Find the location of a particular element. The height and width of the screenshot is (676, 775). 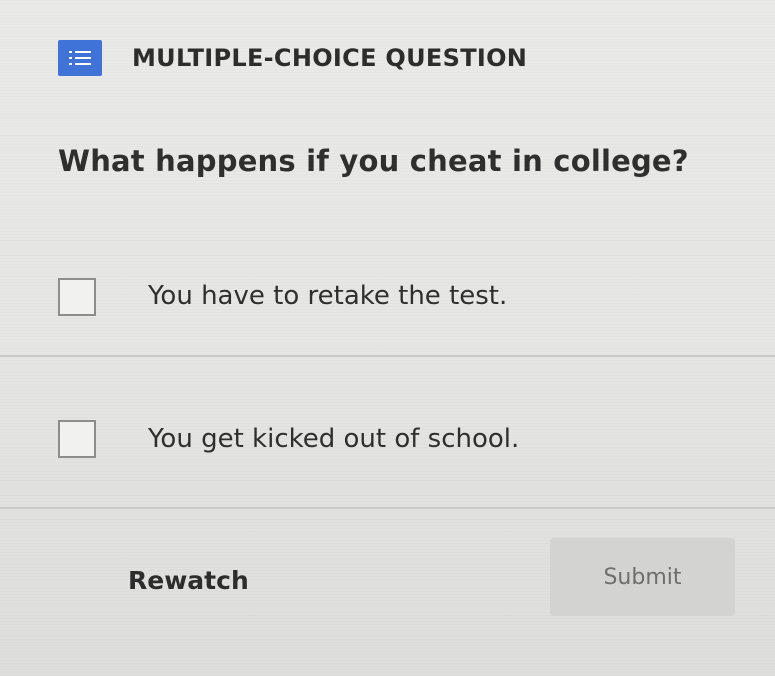

list-icon-glyph is located at coordinates (80, 58).